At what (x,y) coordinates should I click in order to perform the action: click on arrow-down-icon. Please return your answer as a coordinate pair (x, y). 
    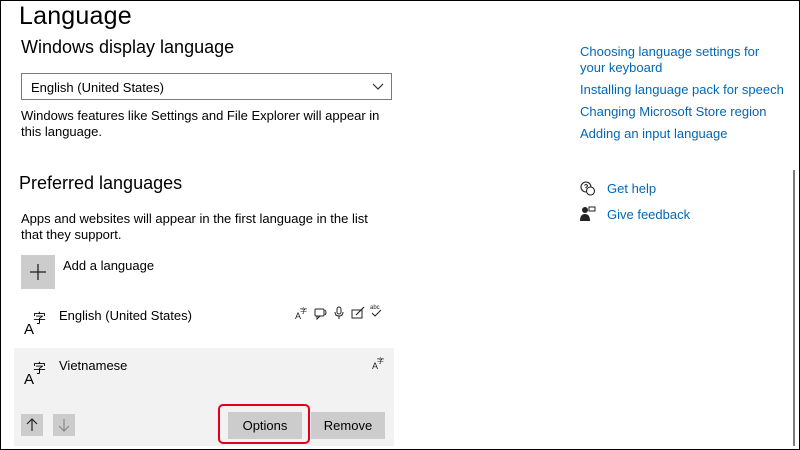
    Looking at the image, I should click on (64, 425).